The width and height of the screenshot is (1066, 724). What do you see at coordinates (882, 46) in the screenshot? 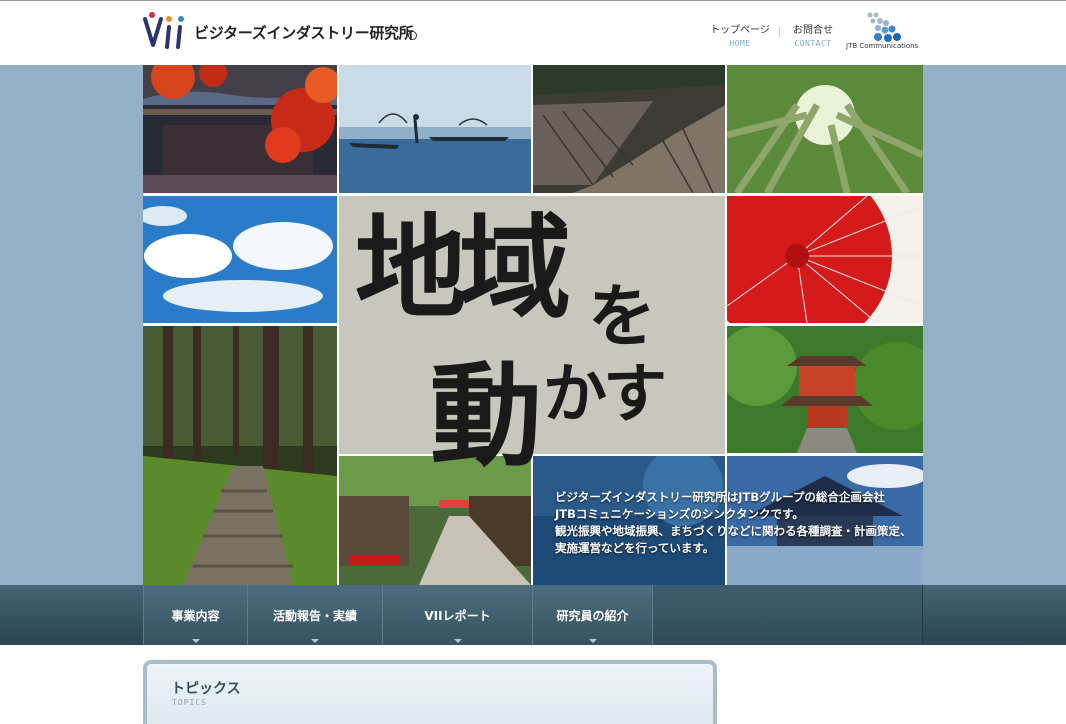
I see `jtb-partner-text: JTB Communications` at bounding box center [882, 46].